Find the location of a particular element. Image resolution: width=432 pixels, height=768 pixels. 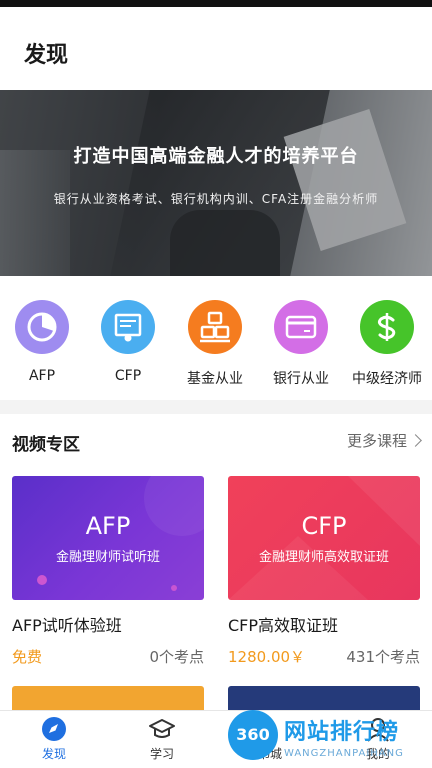

category-label: CFP is located at coordinates (128, 376).